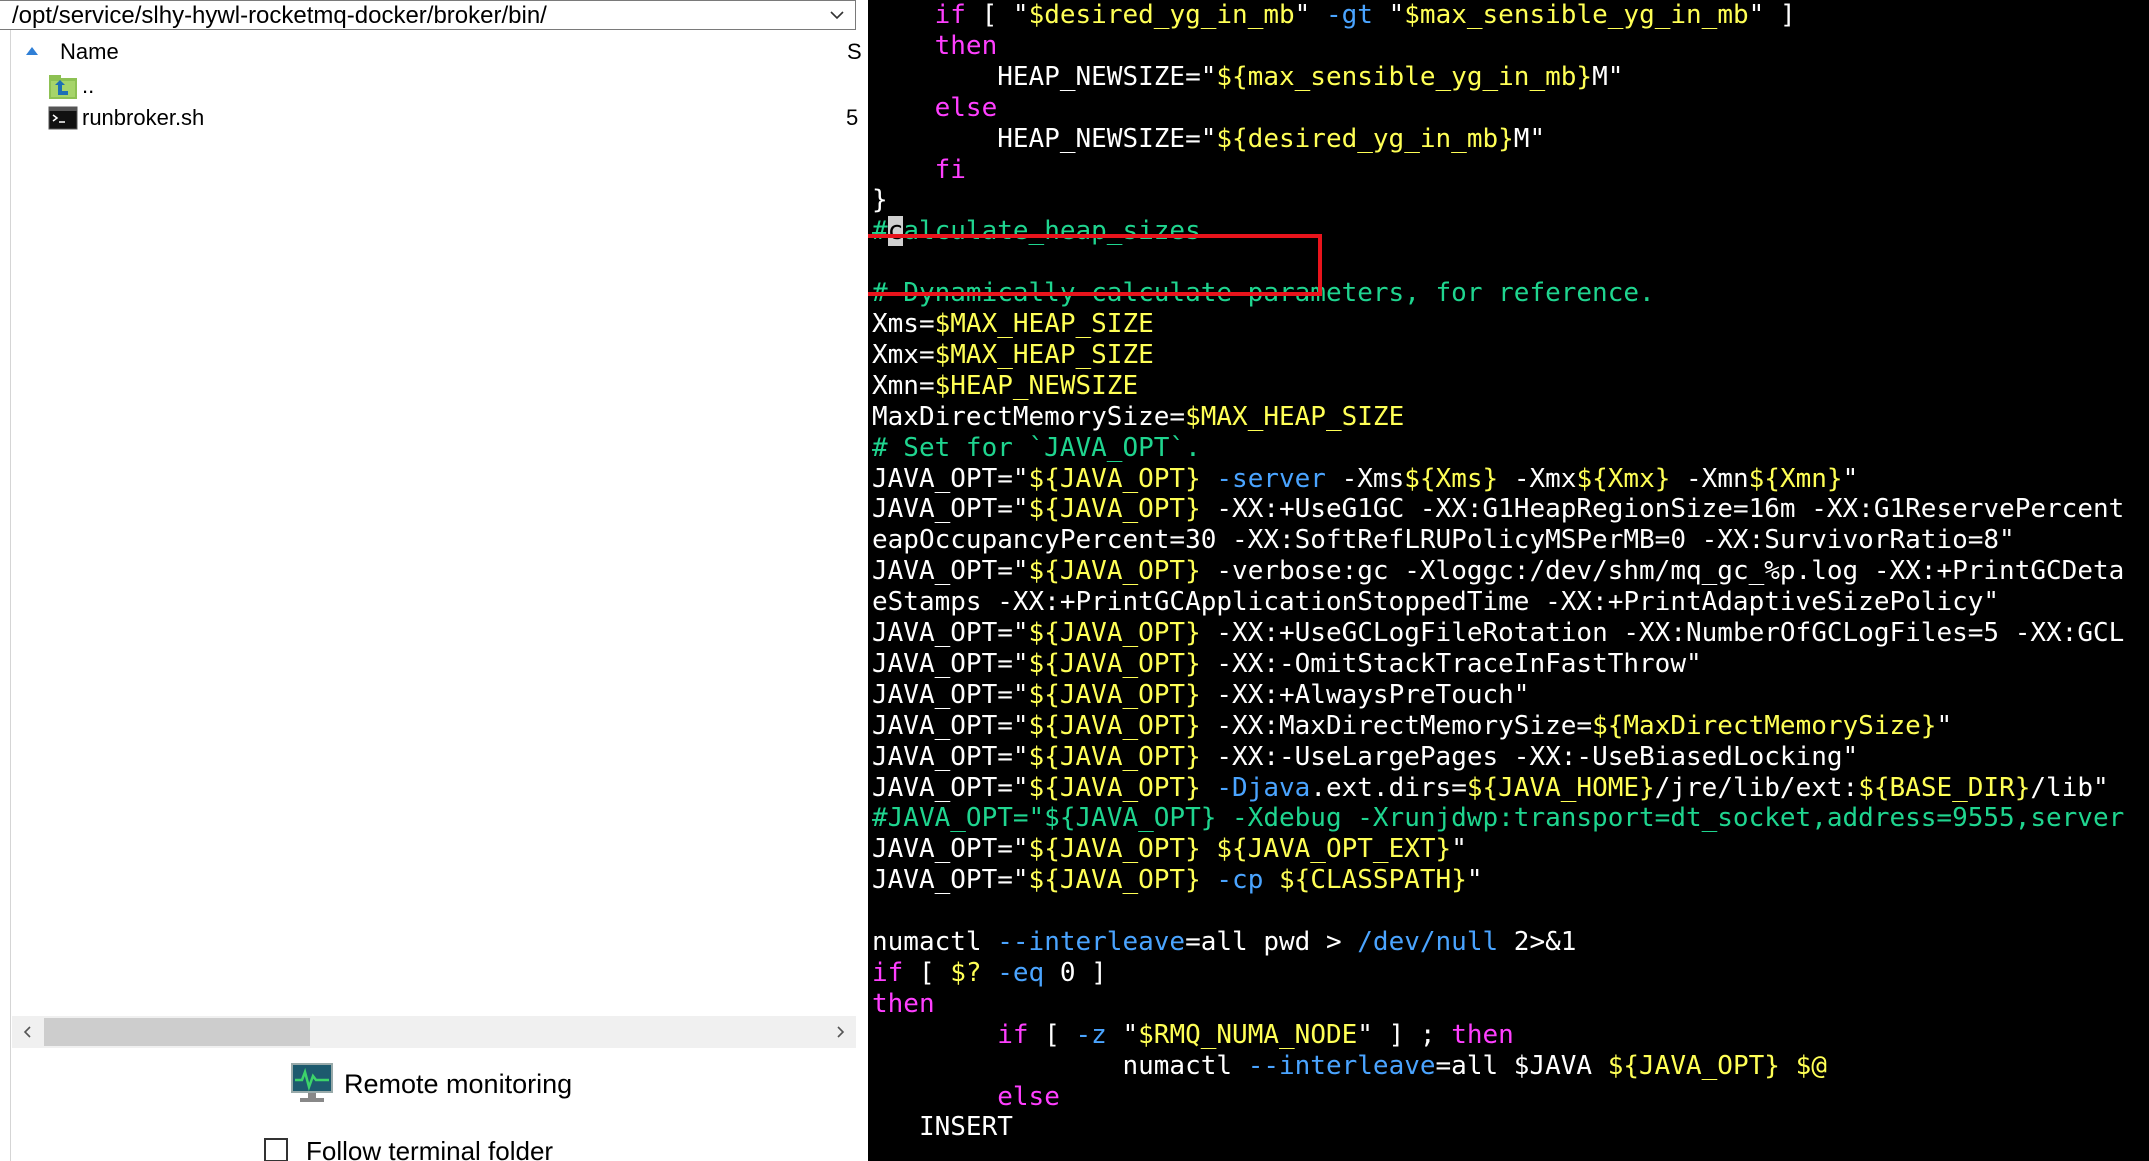 The width and height of the screenshot is (2149, 1161). I want to click on terminal-line: }, so click(880, 200).